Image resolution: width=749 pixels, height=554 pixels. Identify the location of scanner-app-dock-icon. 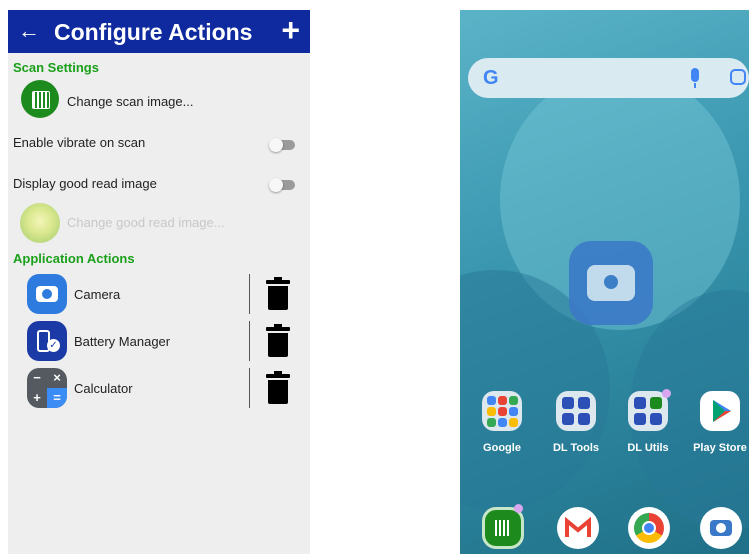
(503, 528).